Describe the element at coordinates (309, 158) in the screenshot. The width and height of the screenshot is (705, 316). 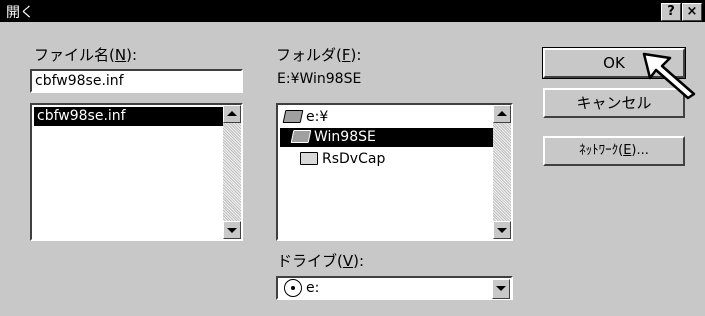
I see `folder-icon` at that location.